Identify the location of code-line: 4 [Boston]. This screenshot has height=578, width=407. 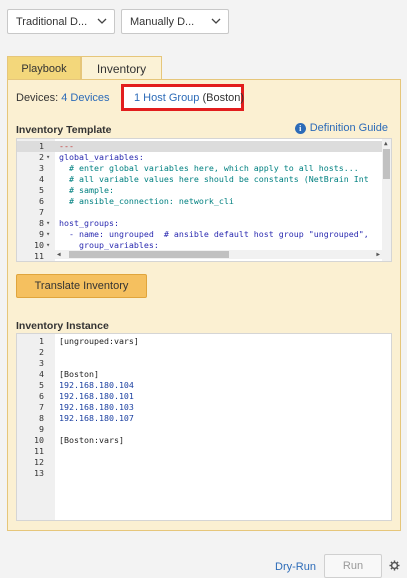
(204, 374).